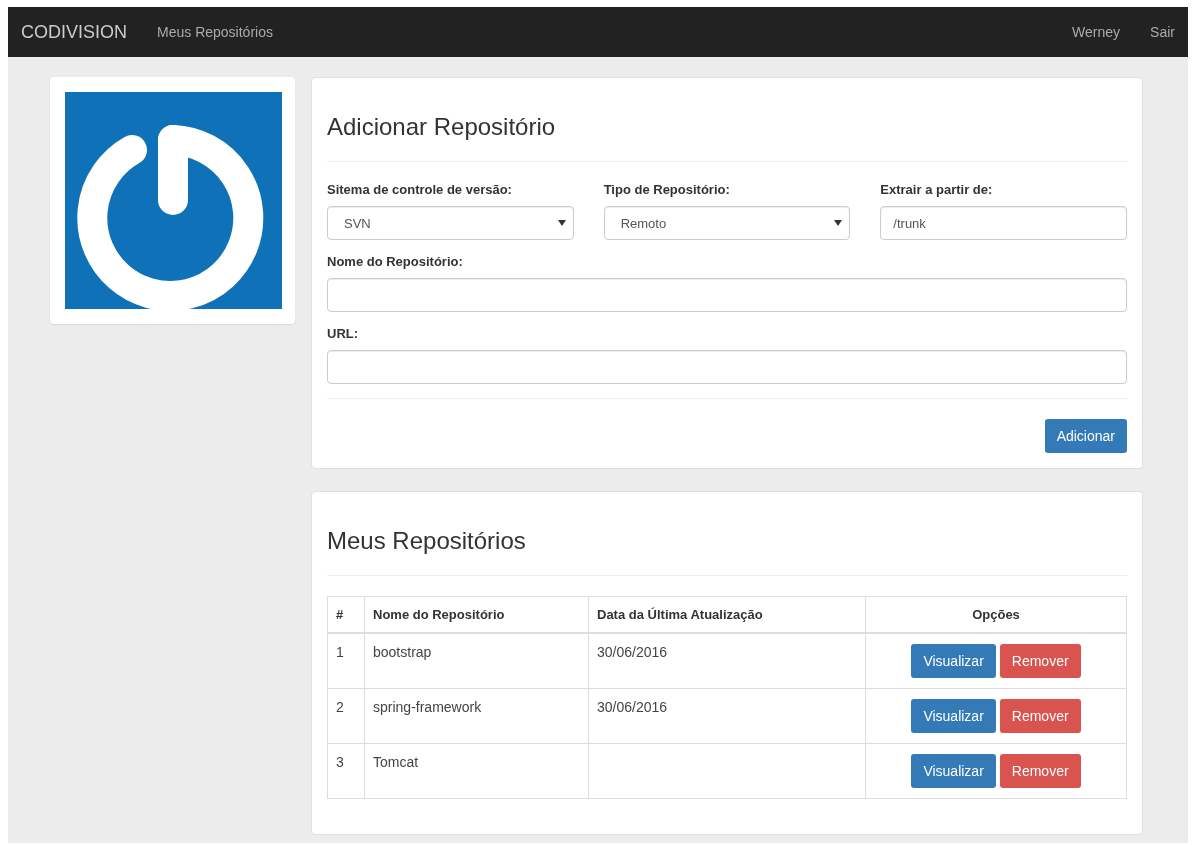 This screenshot has width=1194, height=845. What do you see at coordinates (1162, 32) in the screenshot?
I see `nav-link: Sair` at bounding box center [1162, 32].